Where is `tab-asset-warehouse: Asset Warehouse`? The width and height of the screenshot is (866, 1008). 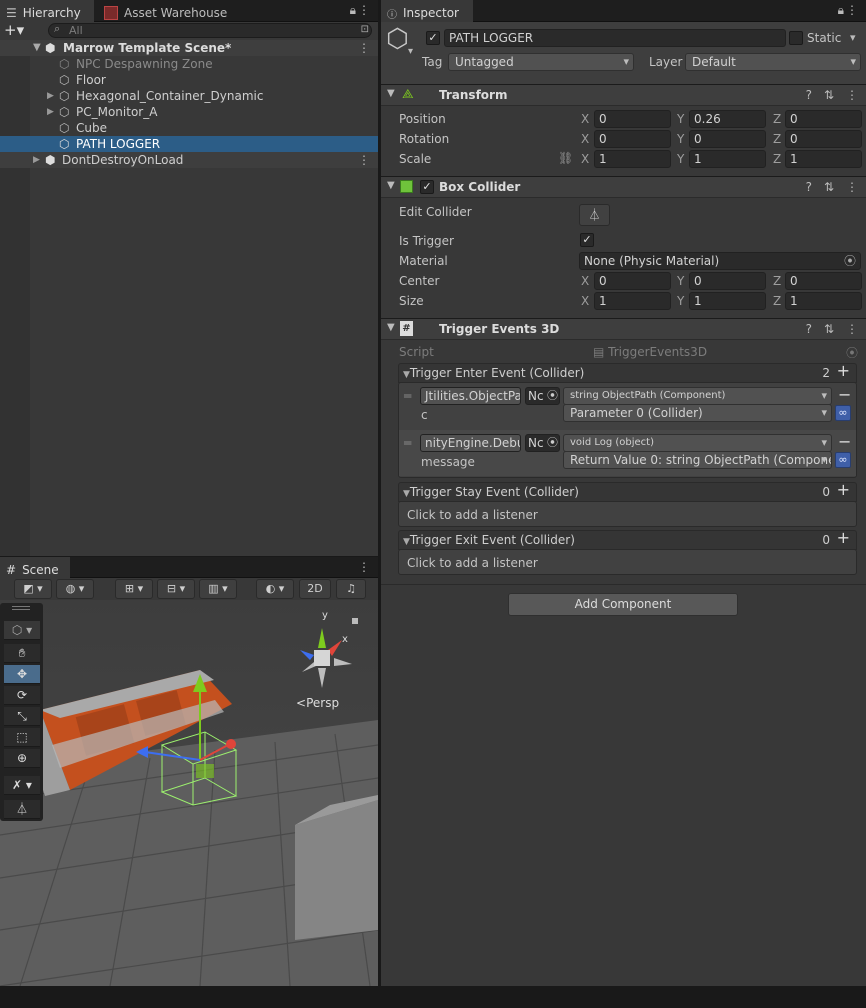 tab-asset-warehouse: Asset Warehouse is located at coordinates (165, 11).